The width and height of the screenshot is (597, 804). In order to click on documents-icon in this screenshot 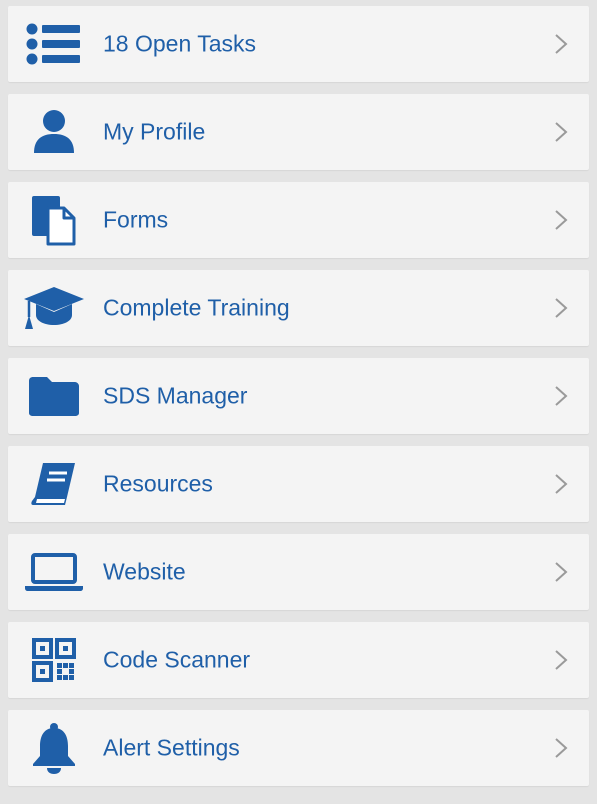, I will do `click(54, 220)`.